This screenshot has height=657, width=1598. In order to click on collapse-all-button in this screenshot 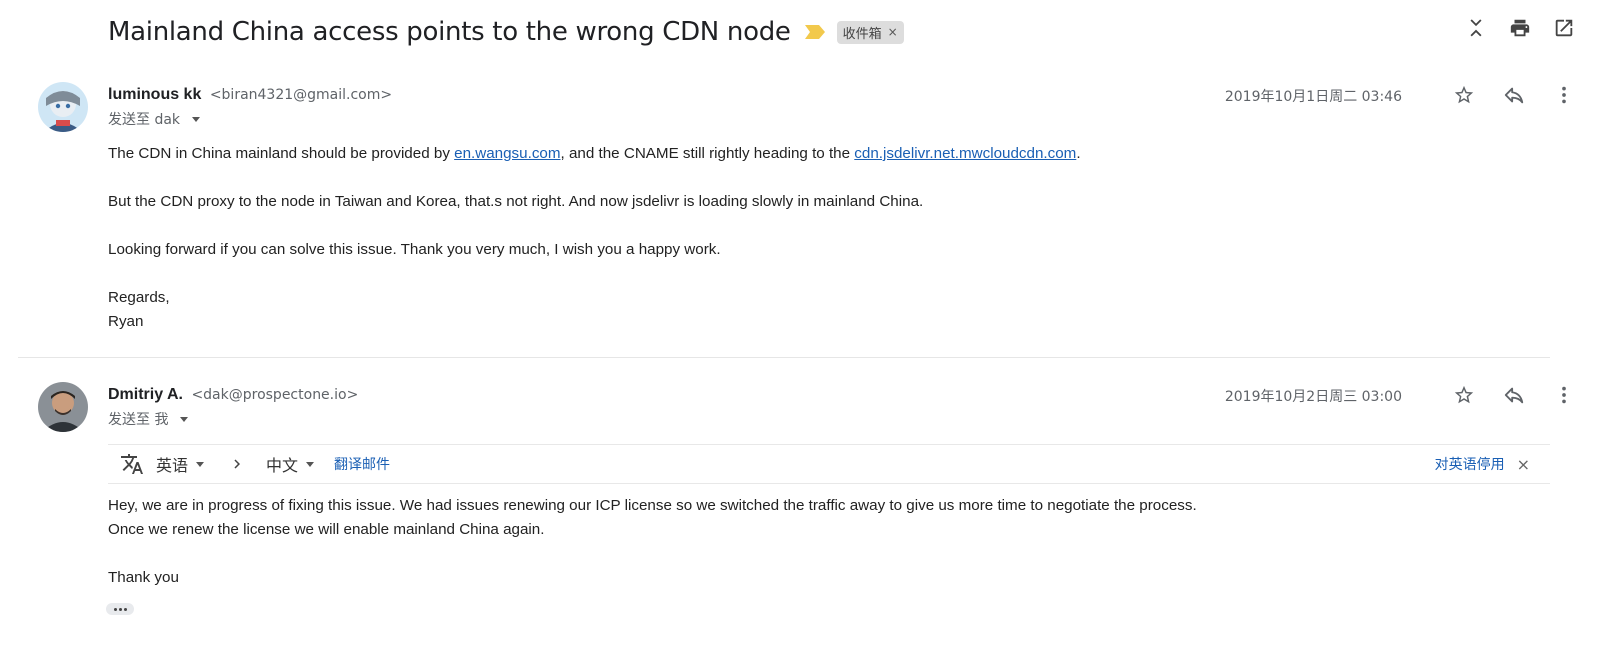, I will do `click(1476, 28)`.